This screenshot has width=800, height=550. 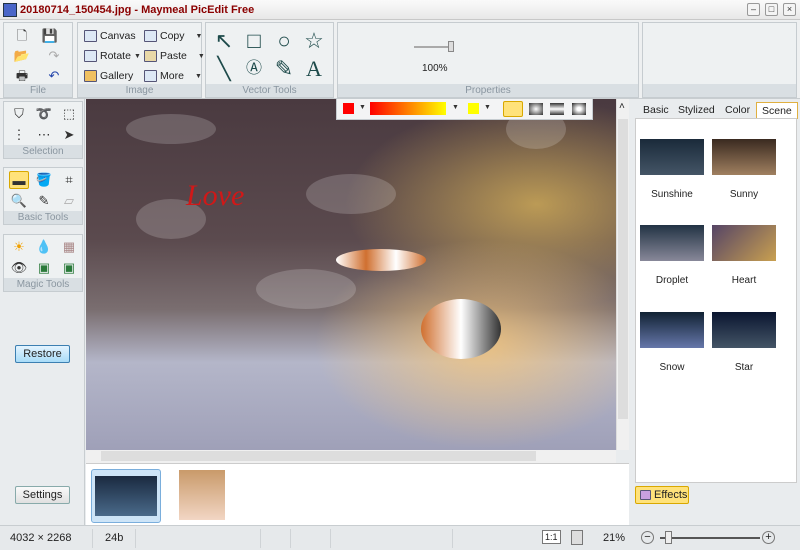 I want to click on thumbnail-strip, so click(x=357, y=494).